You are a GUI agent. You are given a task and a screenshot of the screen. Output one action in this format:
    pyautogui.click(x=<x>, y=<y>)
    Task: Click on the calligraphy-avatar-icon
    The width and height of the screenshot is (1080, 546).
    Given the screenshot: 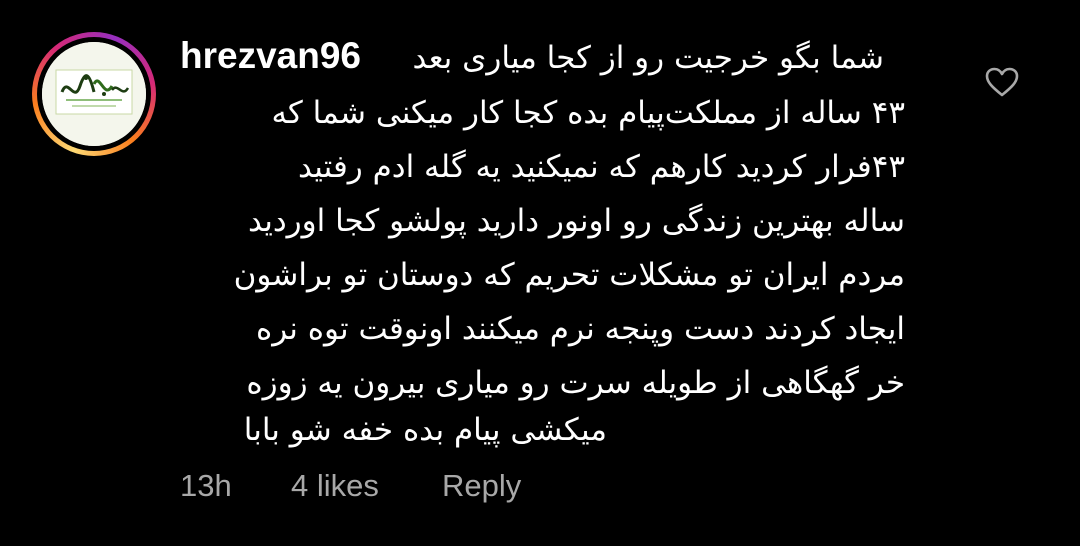 What is the action you would take?
    pyautogui.click(x=94, y=94)
    